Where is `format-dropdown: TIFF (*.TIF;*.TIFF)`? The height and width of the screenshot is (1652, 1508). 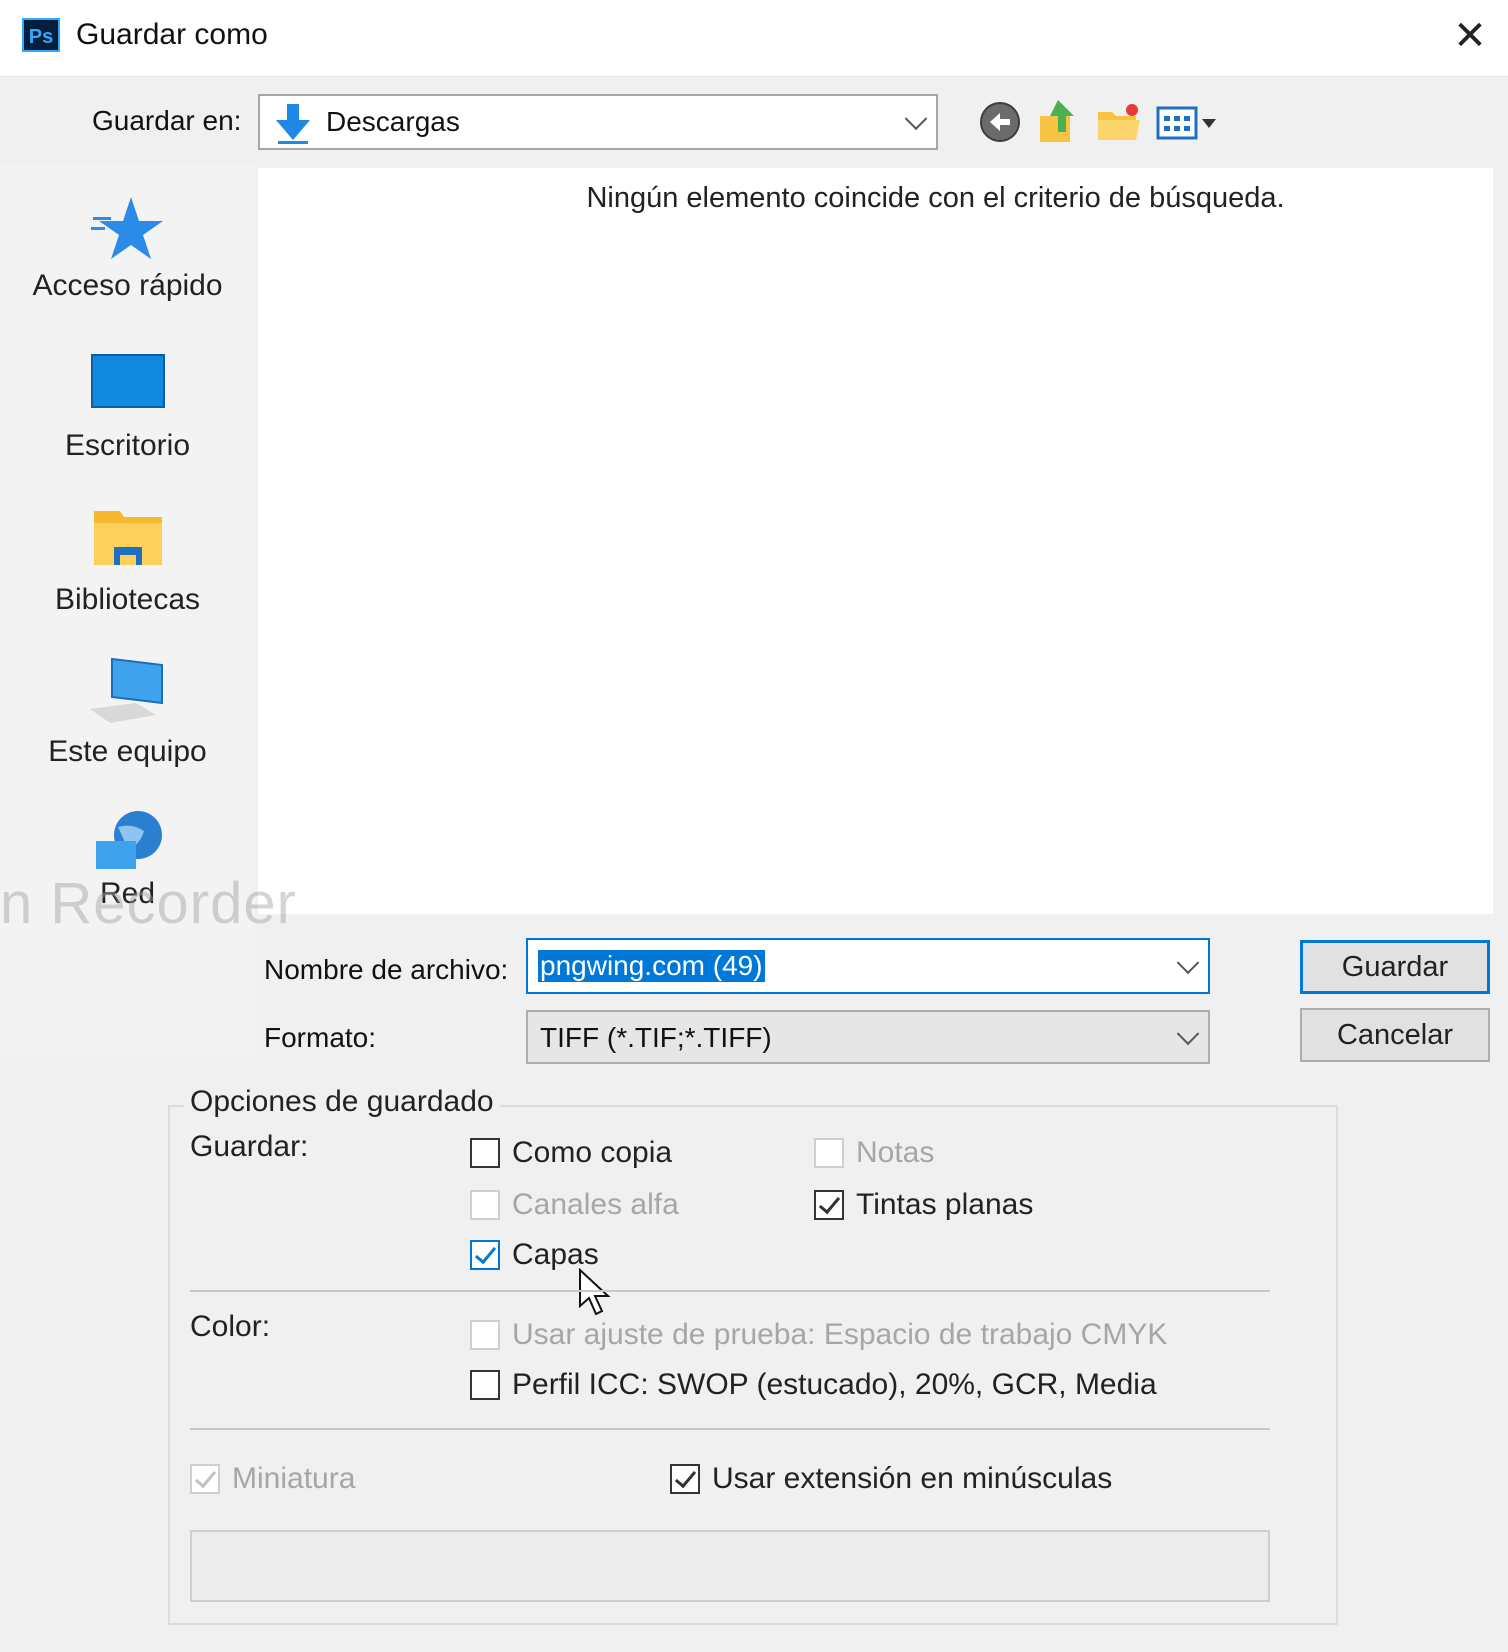 format-dropdown: TIFF (*.TIF;*.TIFF) is located at coordinates (868, 1037).